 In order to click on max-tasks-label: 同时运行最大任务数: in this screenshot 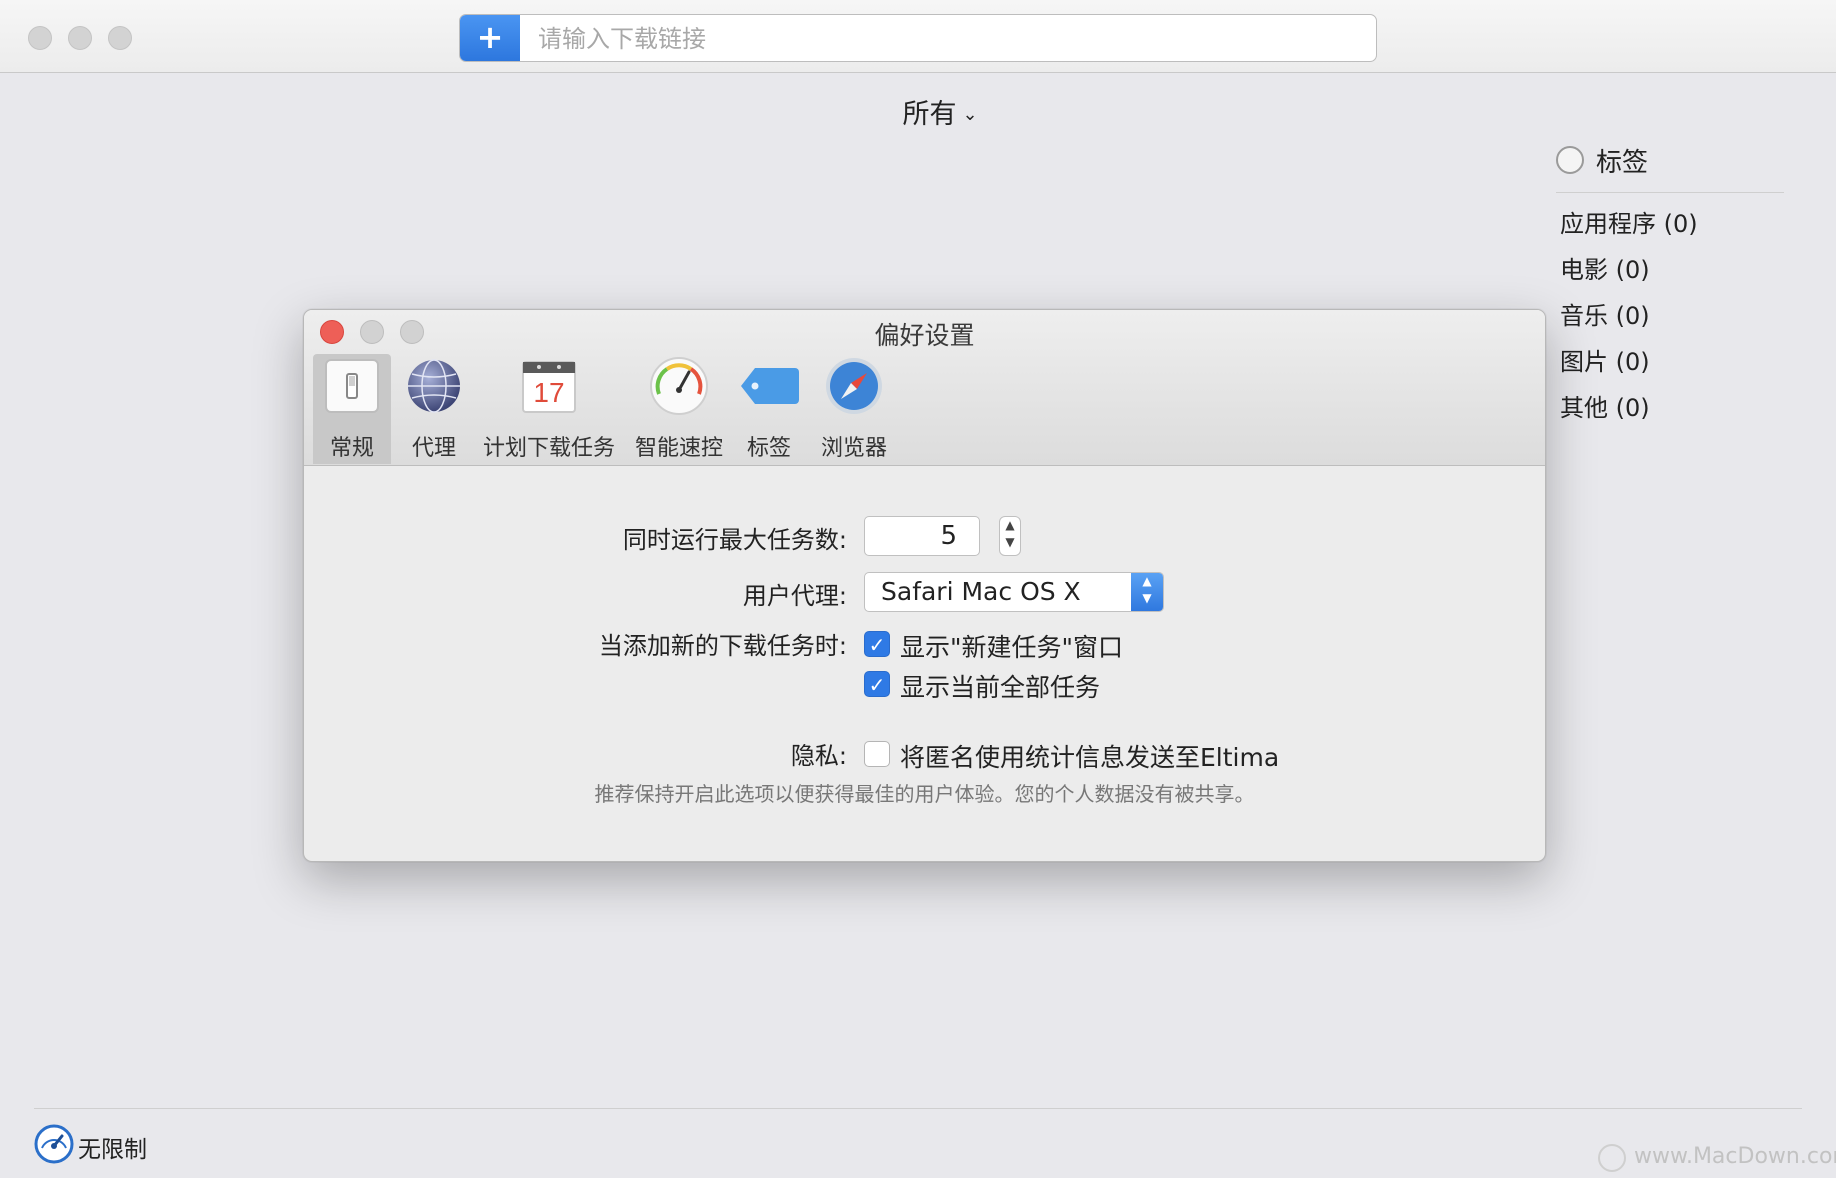, I will do `click(734, 540)`.